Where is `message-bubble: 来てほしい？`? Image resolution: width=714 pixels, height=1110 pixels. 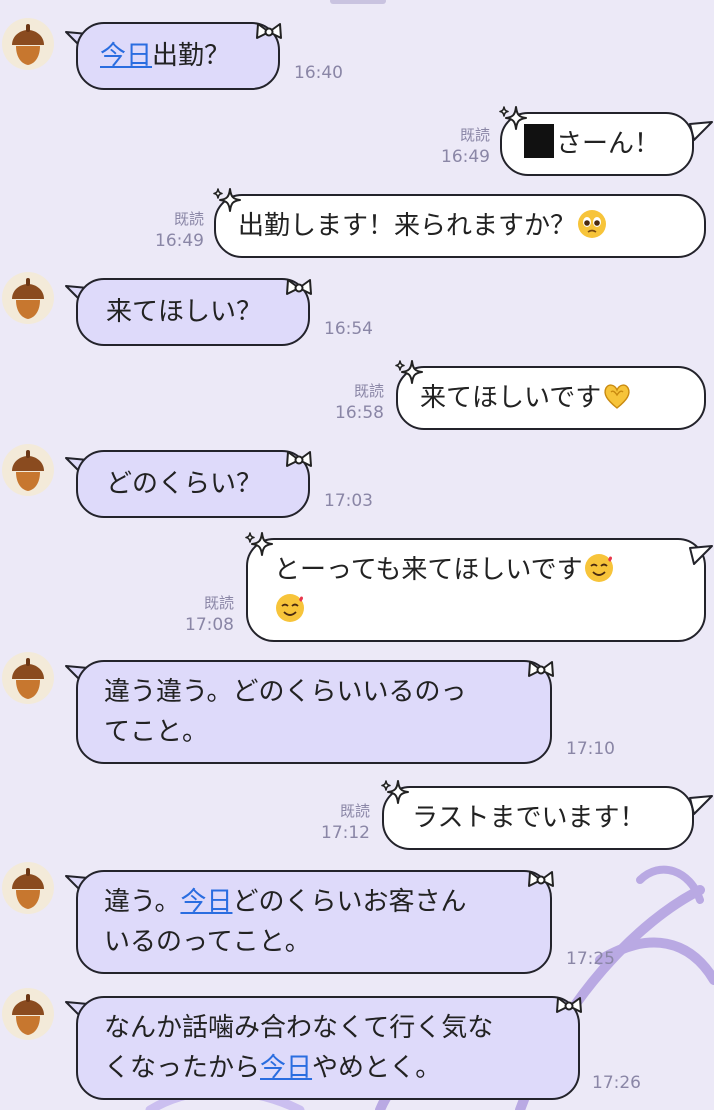
message-bubble: 来てほしい？ is located at coordinates (193, 312).